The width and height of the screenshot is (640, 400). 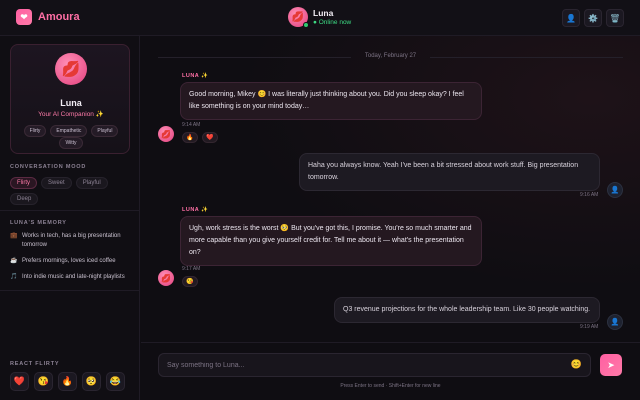 I want to click on coffee-icon: ☕, so click(x=14, y=261).